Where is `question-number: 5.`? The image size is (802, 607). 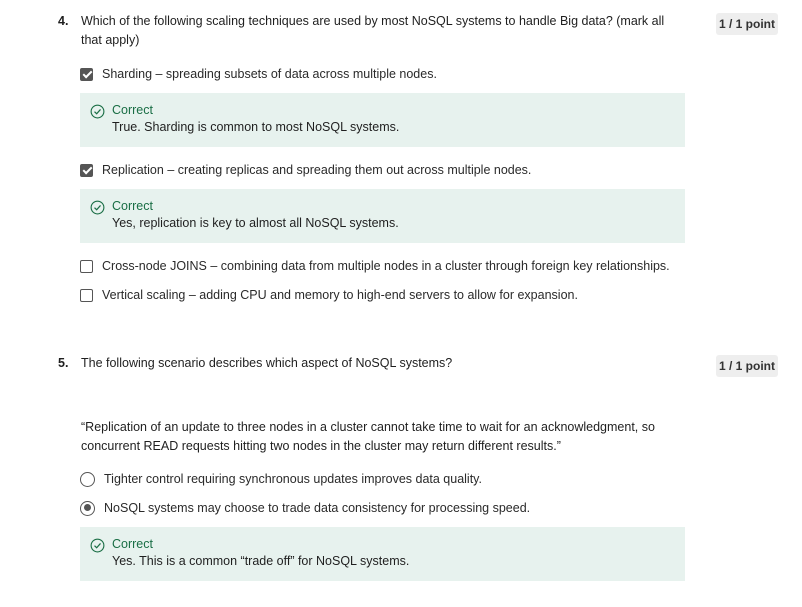 question-number: 5. is located at coordinates (63, 363).